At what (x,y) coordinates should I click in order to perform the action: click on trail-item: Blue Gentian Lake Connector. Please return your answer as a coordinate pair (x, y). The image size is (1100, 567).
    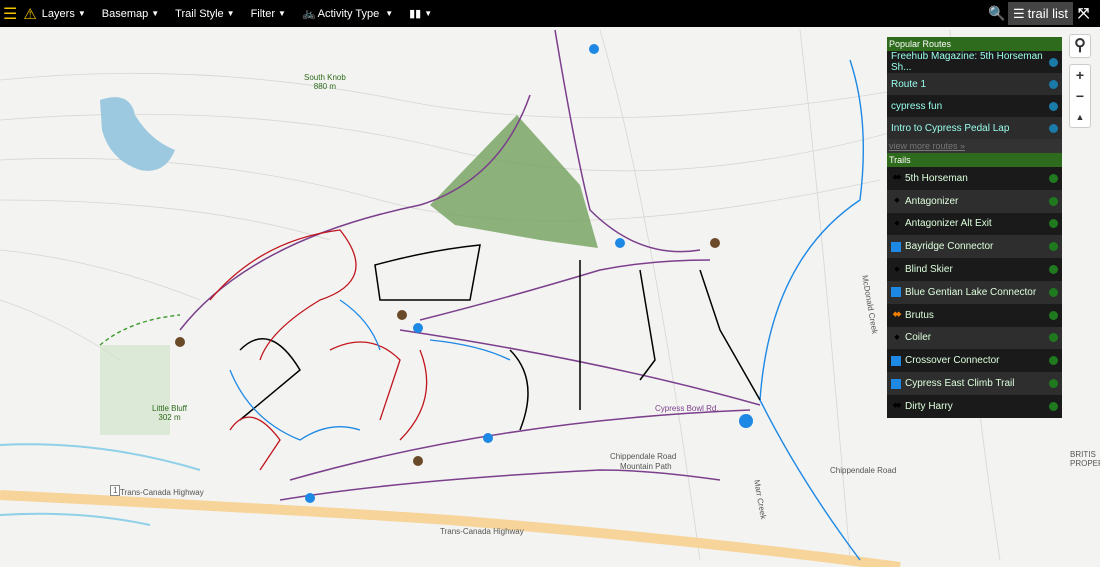
    Looking at the image, I should click on (974, 292).